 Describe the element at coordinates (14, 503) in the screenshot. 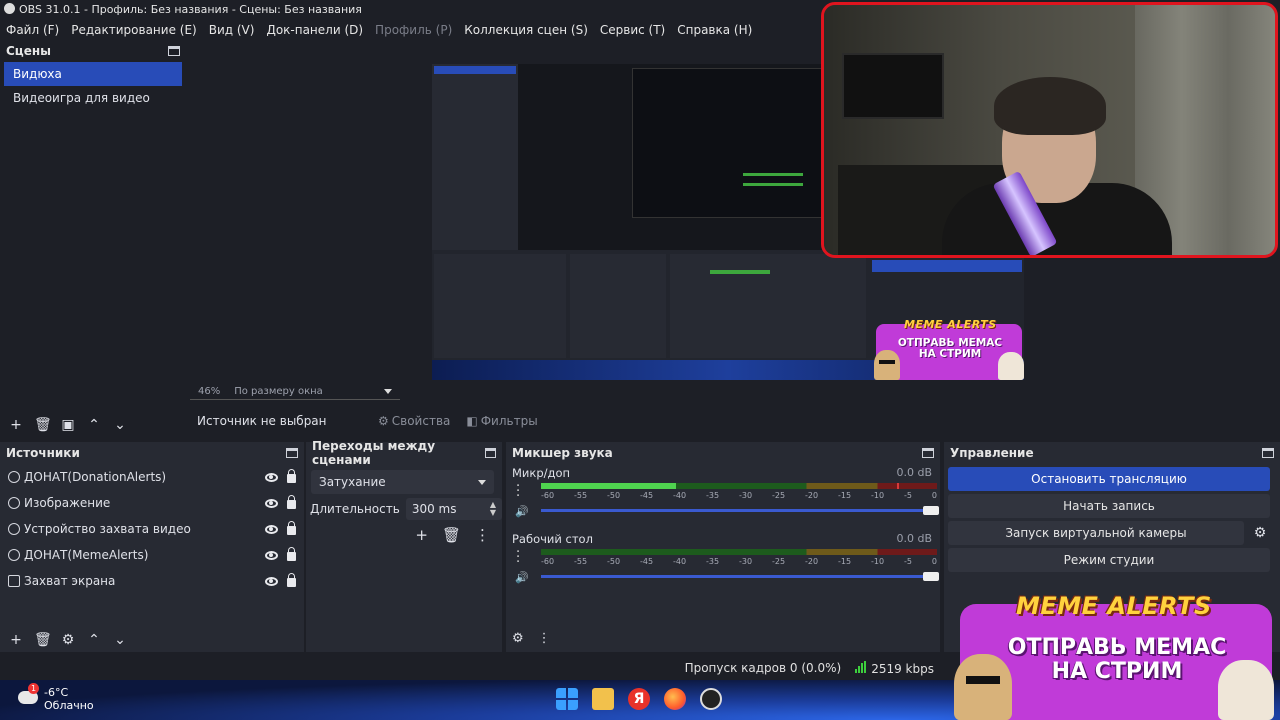

I see `image-icon` at that location.